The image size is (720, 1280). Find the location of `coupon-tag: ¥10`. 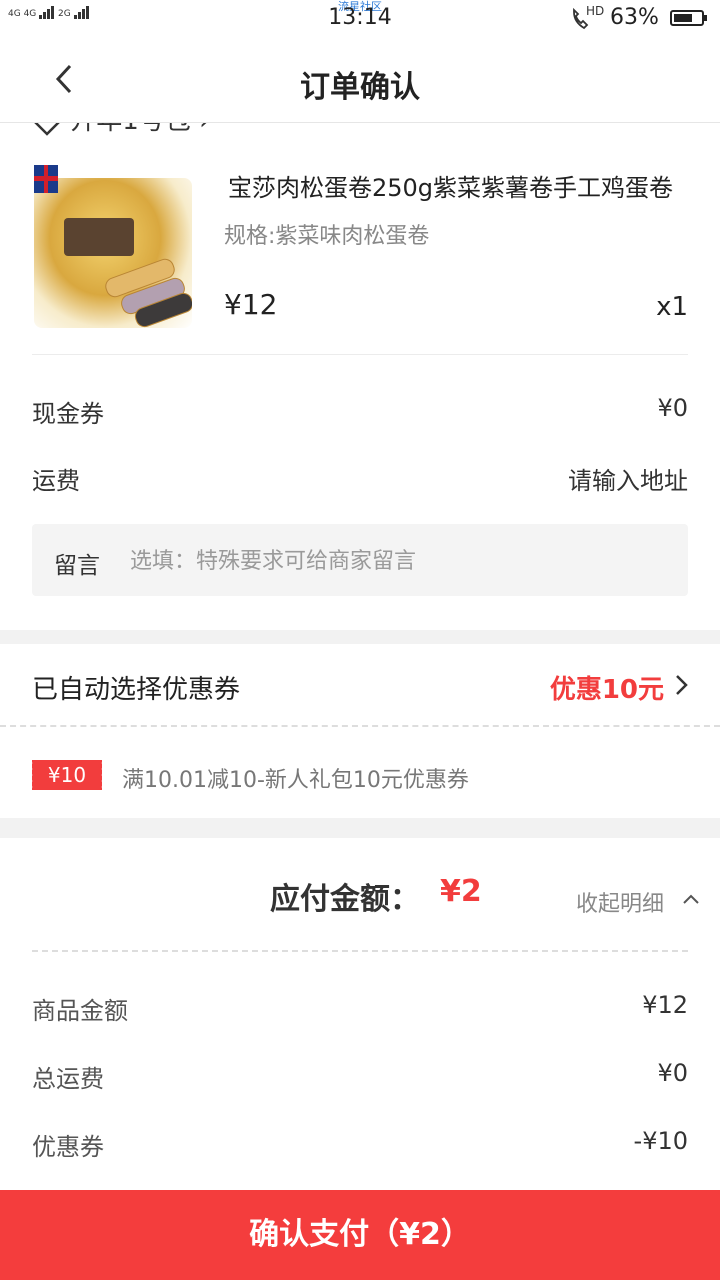

coupon-tag: ¥10 is located at coordinates (67, 775).